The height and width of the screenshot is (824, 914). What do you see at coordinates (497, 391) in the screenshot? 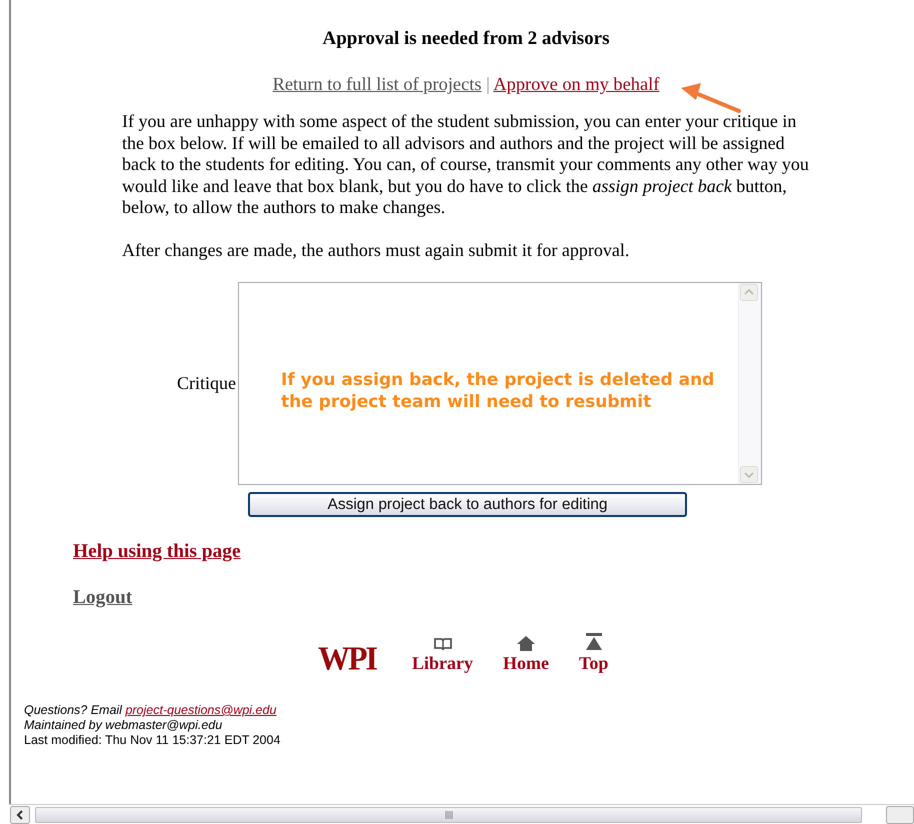
I see `annotation-text: If you assign back, the project is deleted and the project team will need to resubmit` at bounding box center [497, 391].